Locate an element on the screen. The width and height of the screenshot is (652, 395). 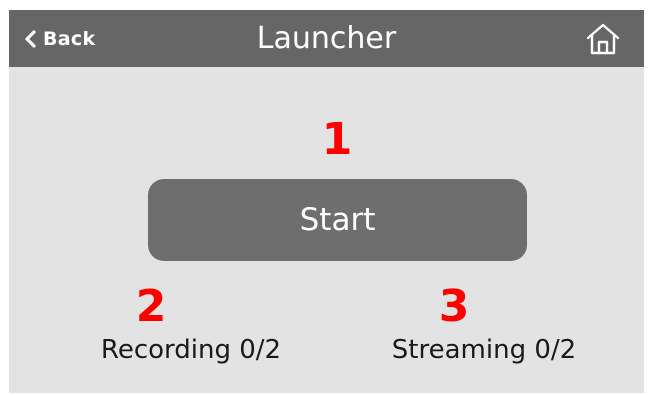
back-button: Back is located at coordinates (59, 38).